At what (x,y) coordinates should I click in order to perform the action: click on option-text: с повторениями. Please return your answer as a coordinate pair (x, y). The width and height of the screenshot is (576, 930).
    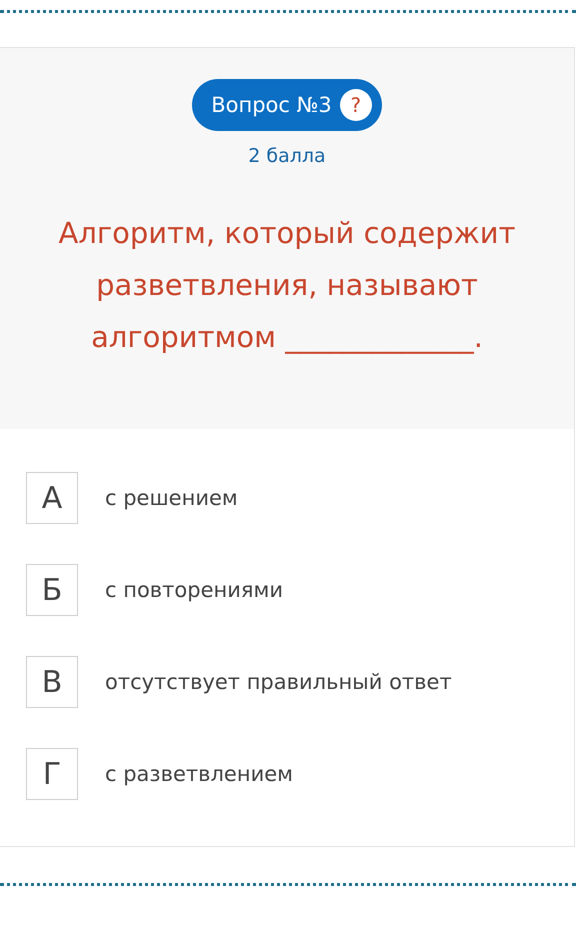
    Looking at the image, I should click on (194, 590).